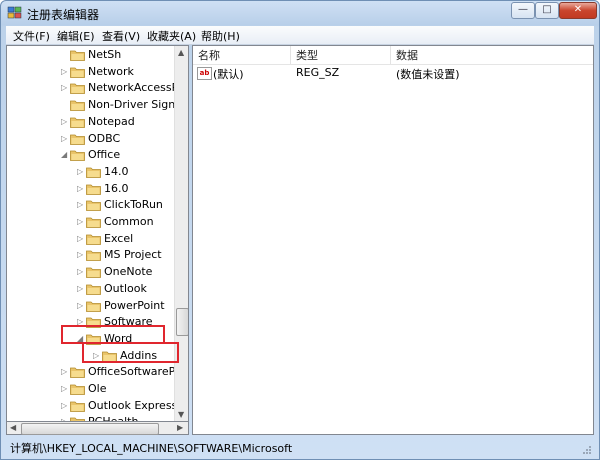 This screenshot has width=600, height=460. What do you see at coordinates (182, 322) in the screenshot?
I see `scrollbar-thumb` at bounding box center [182, 322].